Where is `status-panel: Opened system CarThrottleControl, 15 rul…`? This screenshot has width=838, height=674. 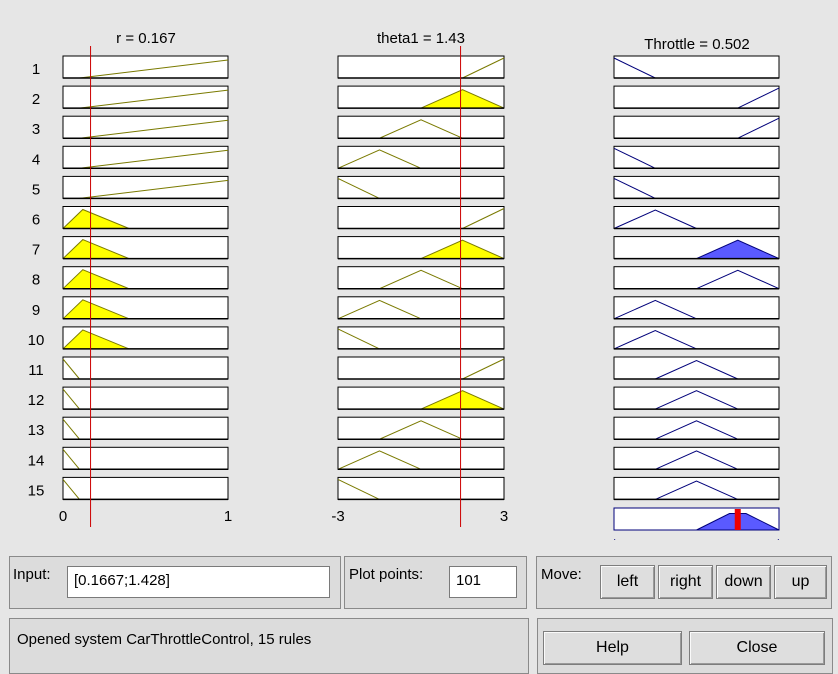 status-panel: Opened system CarThrottleControl, 15 rul… is located at coordinates (269, 646).